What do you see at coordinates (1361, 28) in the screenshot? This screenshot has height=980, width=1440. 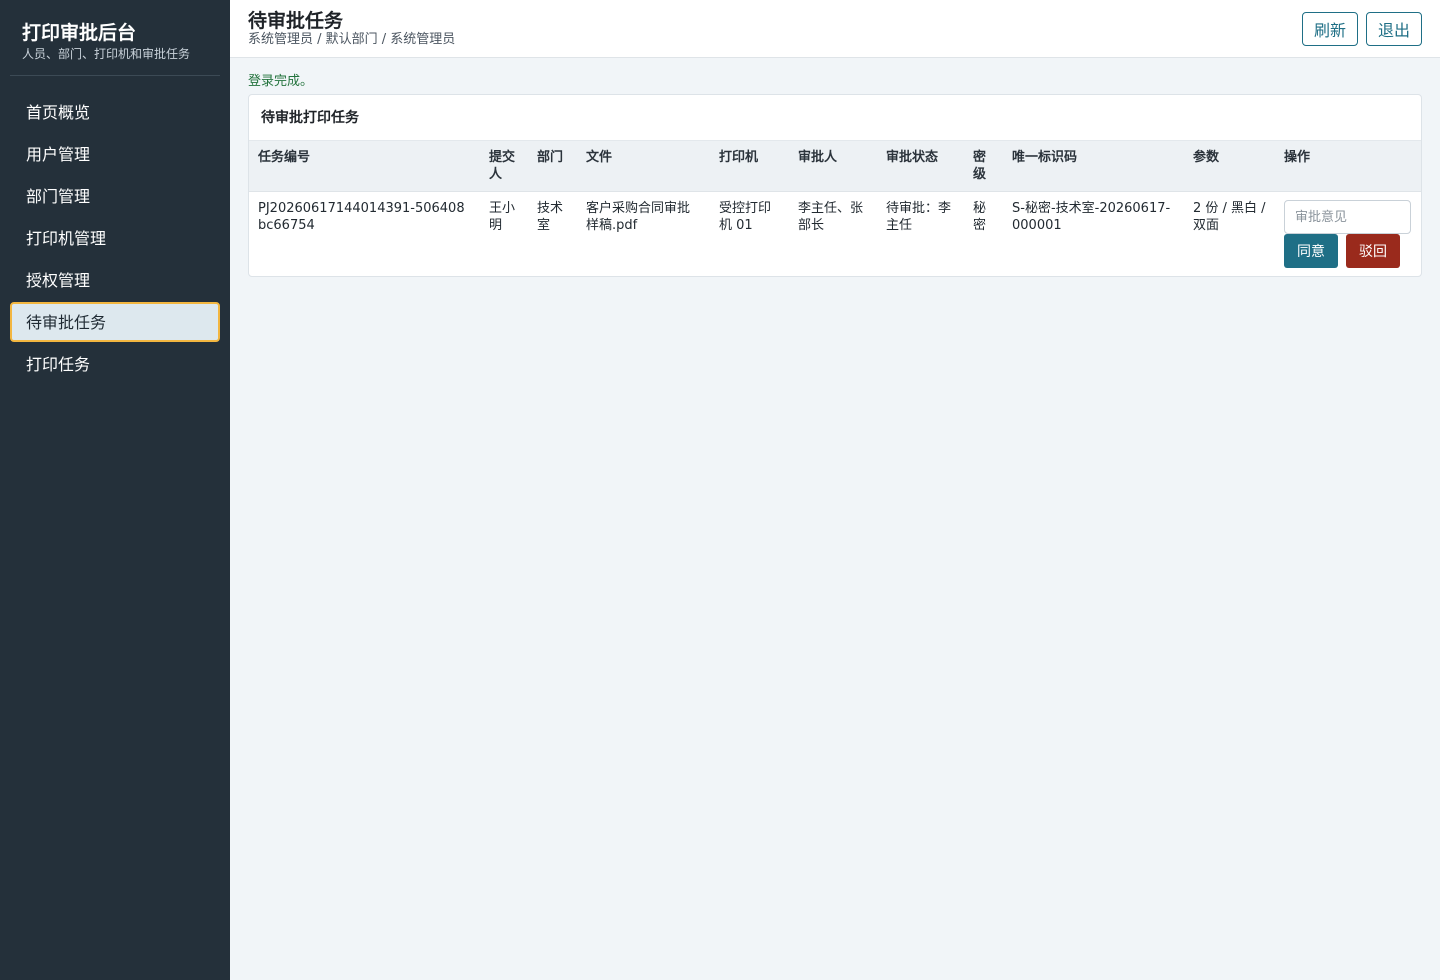 I see `top-actions: 刷新 退出` at bounding box center [1361, 28].